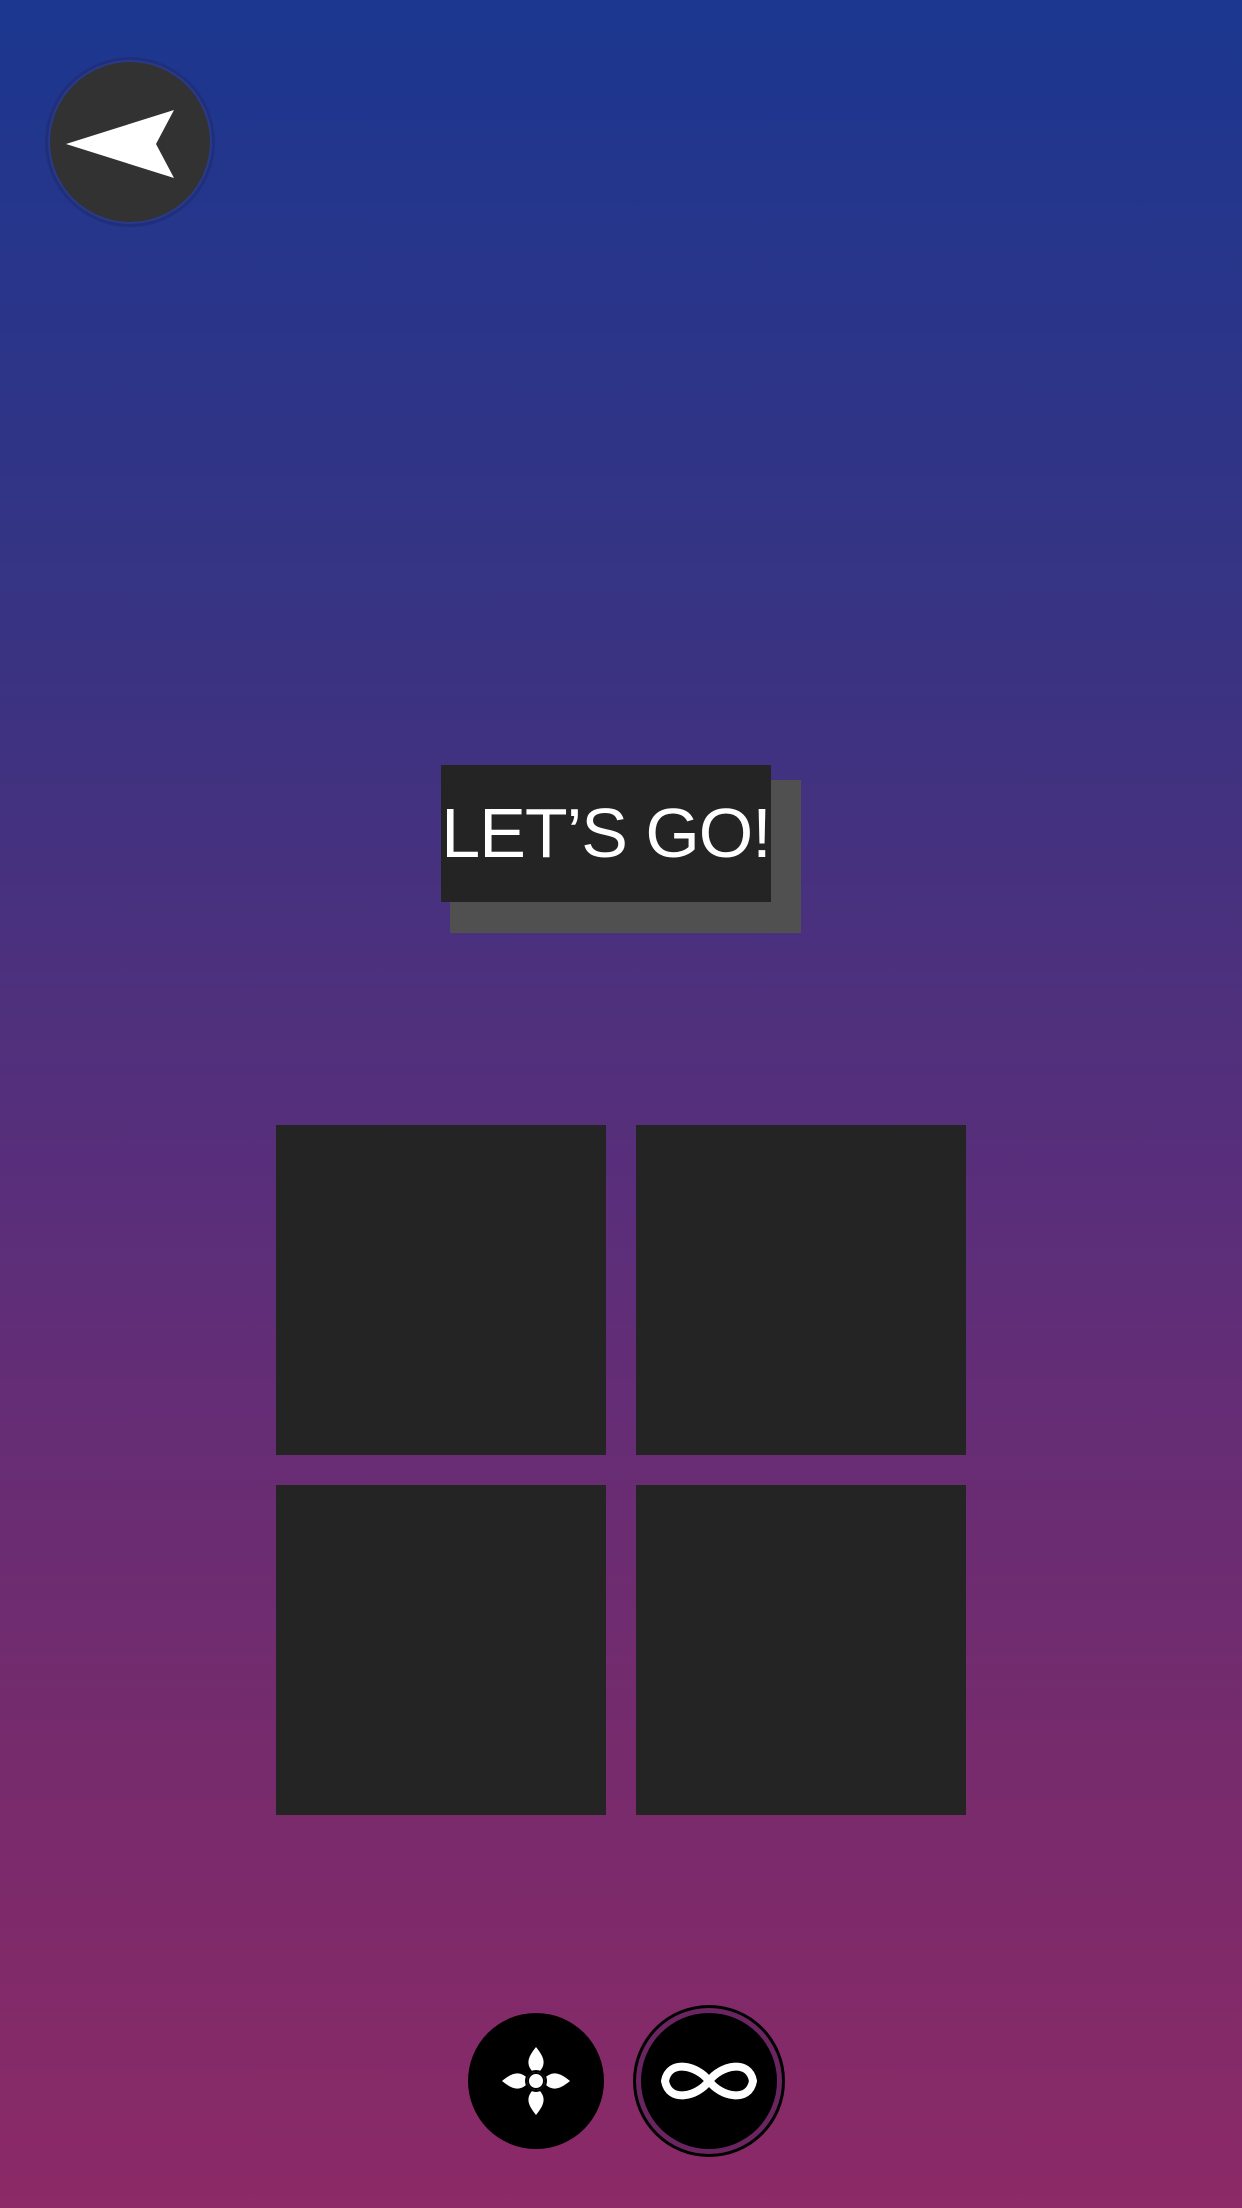 The width and height of the screenshot is (1242, 2208). Describe the element at coordinates (120, 144) in the screenshot. I see `back-arrow-icon` at that location.